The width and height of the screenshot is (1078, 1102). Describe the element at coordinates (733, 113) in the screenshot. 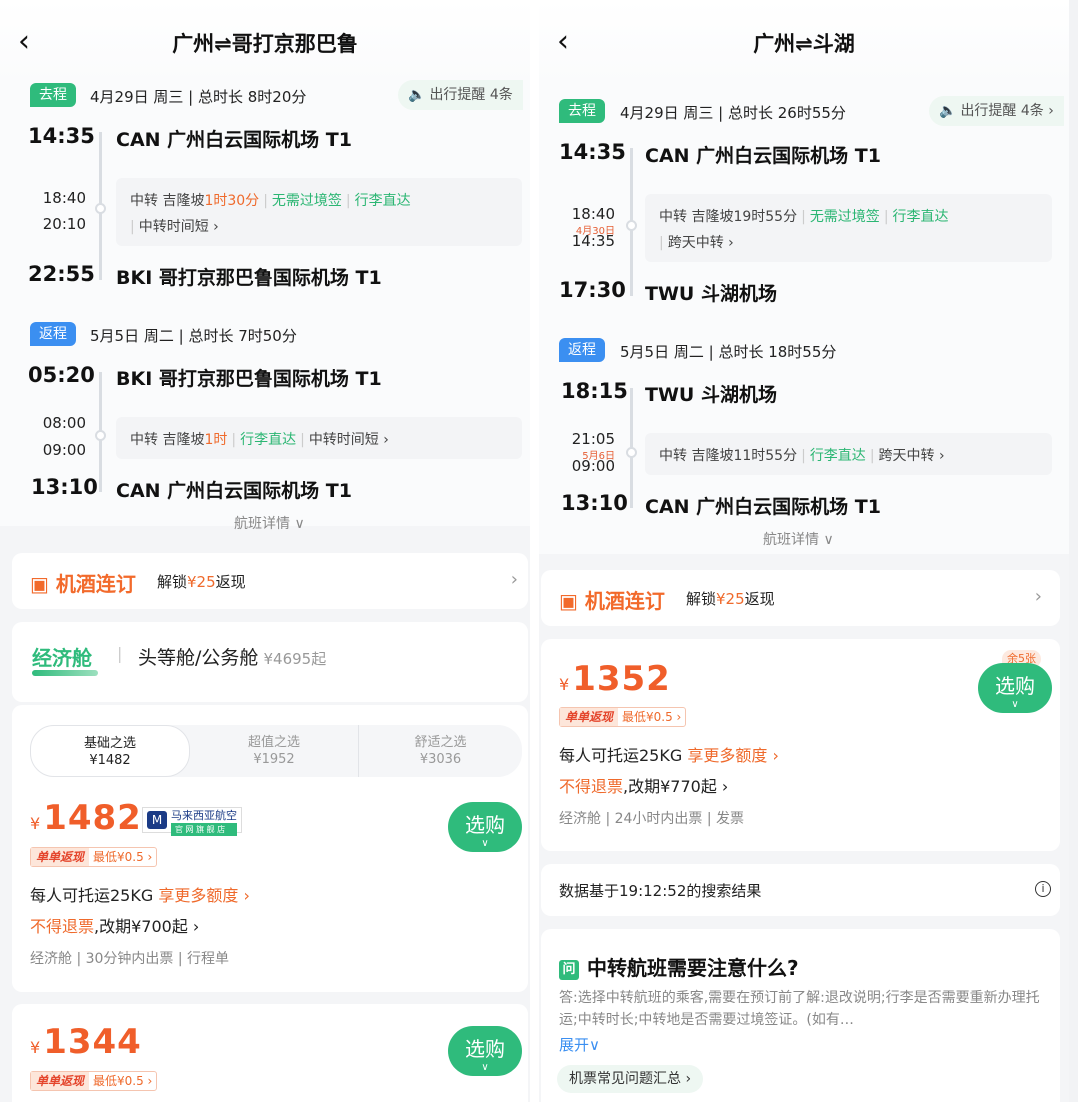

I see `outbound-info: 4月29日 周三 | 总时长 26时55分` at that location.